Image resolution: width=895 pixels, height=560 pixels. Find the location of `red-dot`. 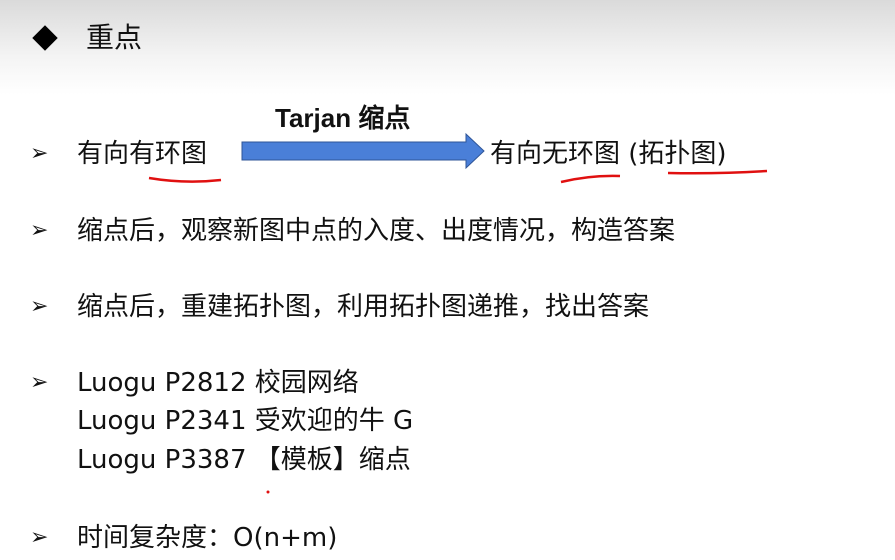

red-dot is located at coordinates (268, 492).